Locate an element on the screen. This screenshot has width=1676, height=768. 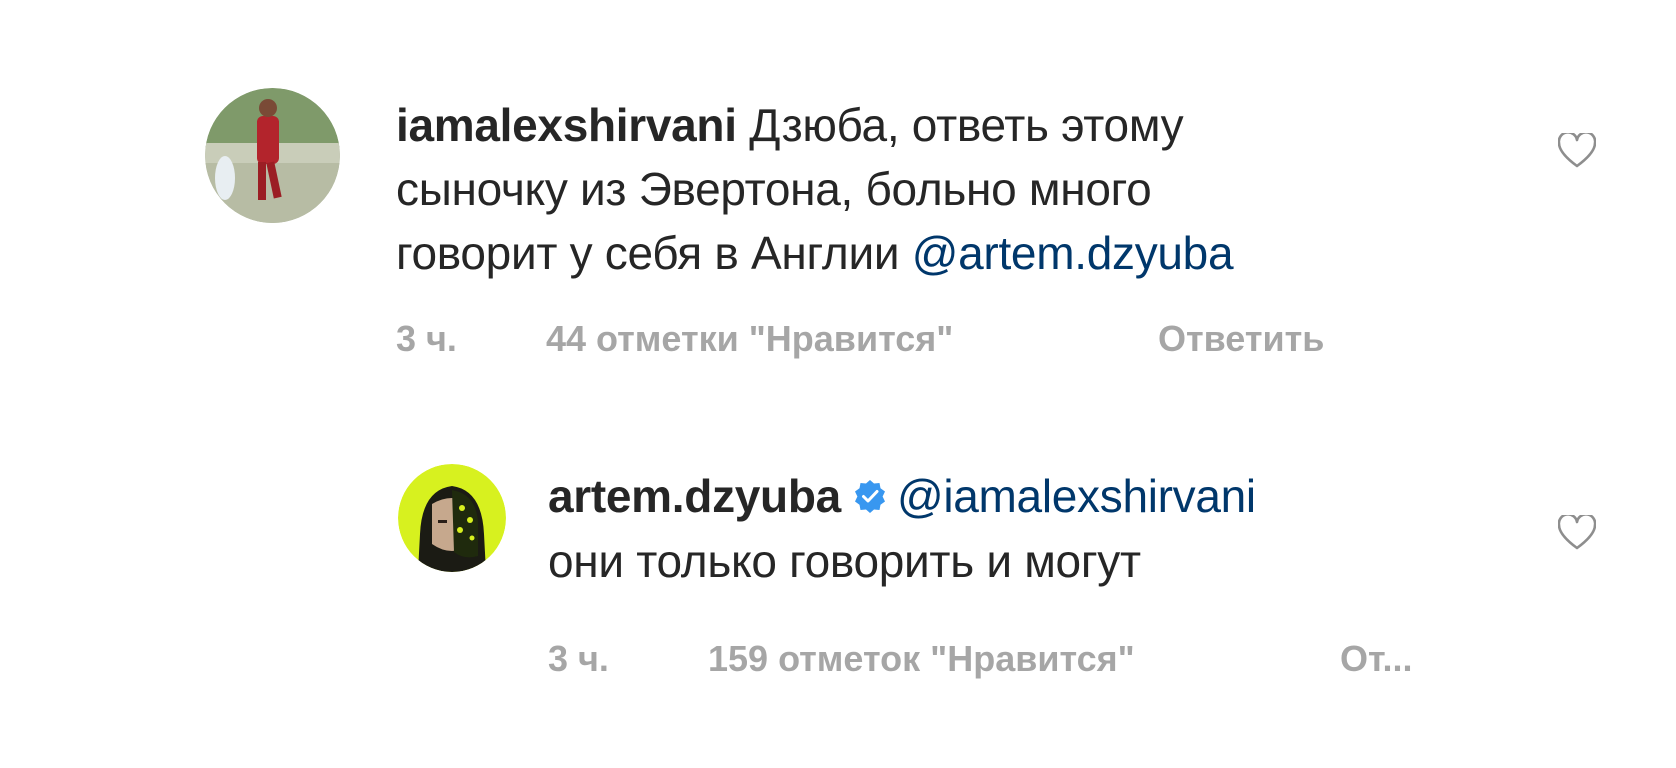
comment-username: iamalexshirvani is located at coordinates (566, 125).